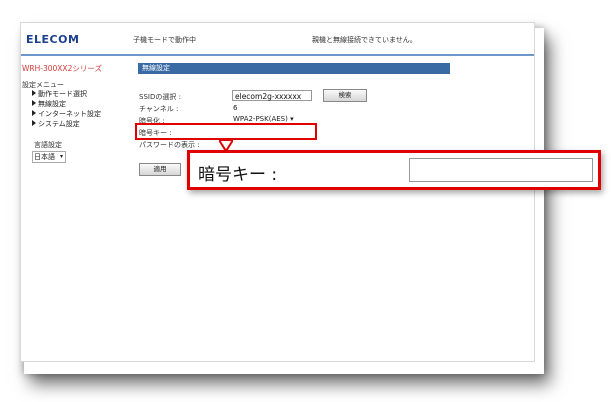  I want to click on section-title-bar: 無線設定, so click(294, 68).